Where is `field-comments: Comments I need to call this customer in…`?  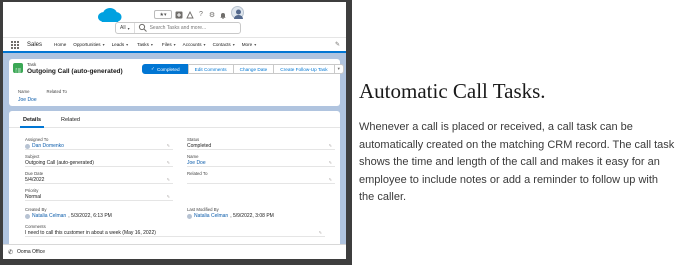
field-comments: Comments I need to call this customer in… is located at coordinates (175, 230).